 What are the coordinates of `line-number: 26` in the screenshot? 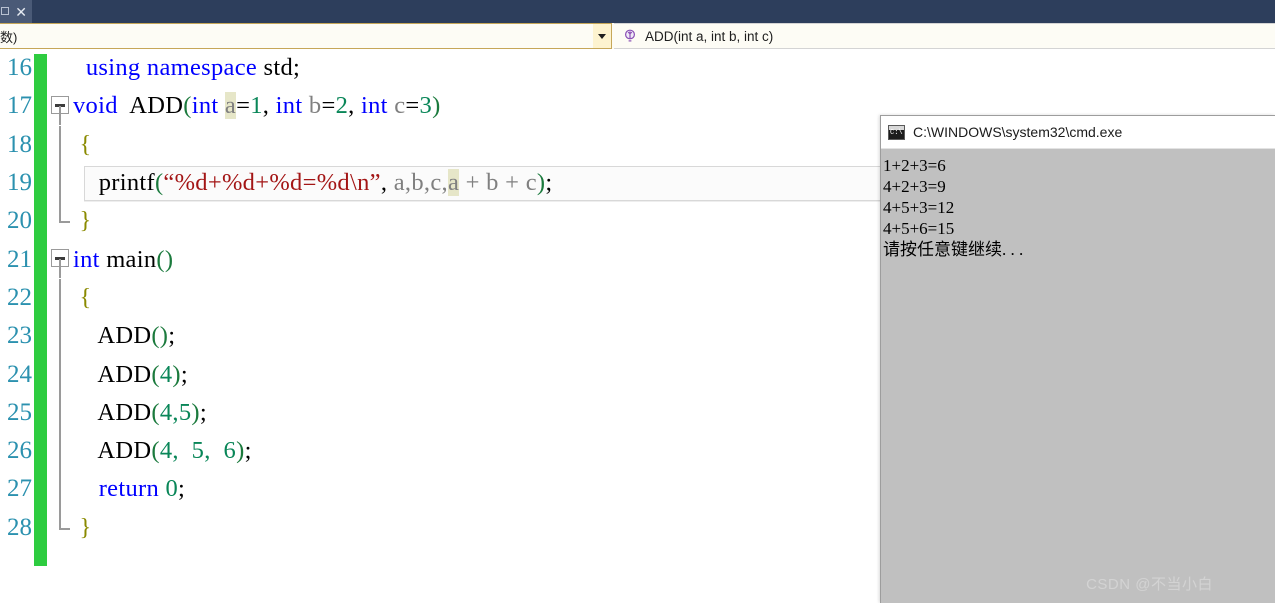 It's located at (19, 451).